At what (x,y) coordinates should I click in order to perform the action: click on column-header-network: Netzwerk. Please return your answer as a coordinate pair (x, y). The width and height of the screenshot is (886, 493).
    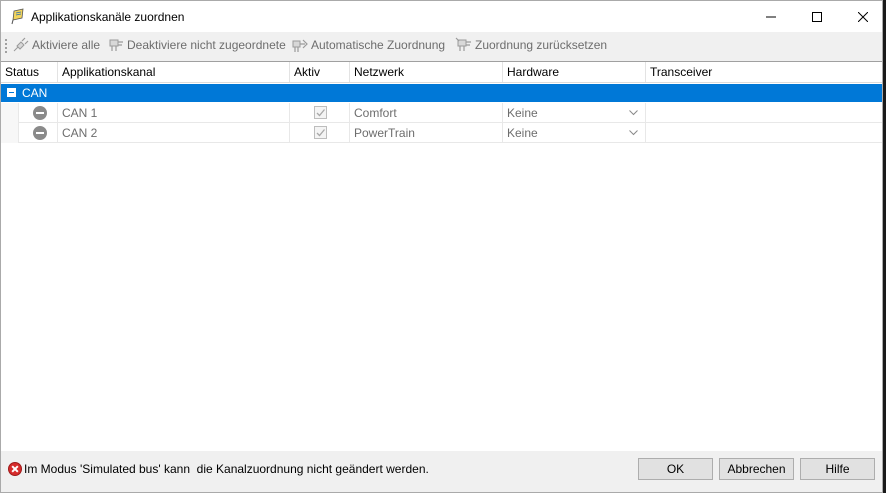
    Looking at the image, I should click on (426, 72).